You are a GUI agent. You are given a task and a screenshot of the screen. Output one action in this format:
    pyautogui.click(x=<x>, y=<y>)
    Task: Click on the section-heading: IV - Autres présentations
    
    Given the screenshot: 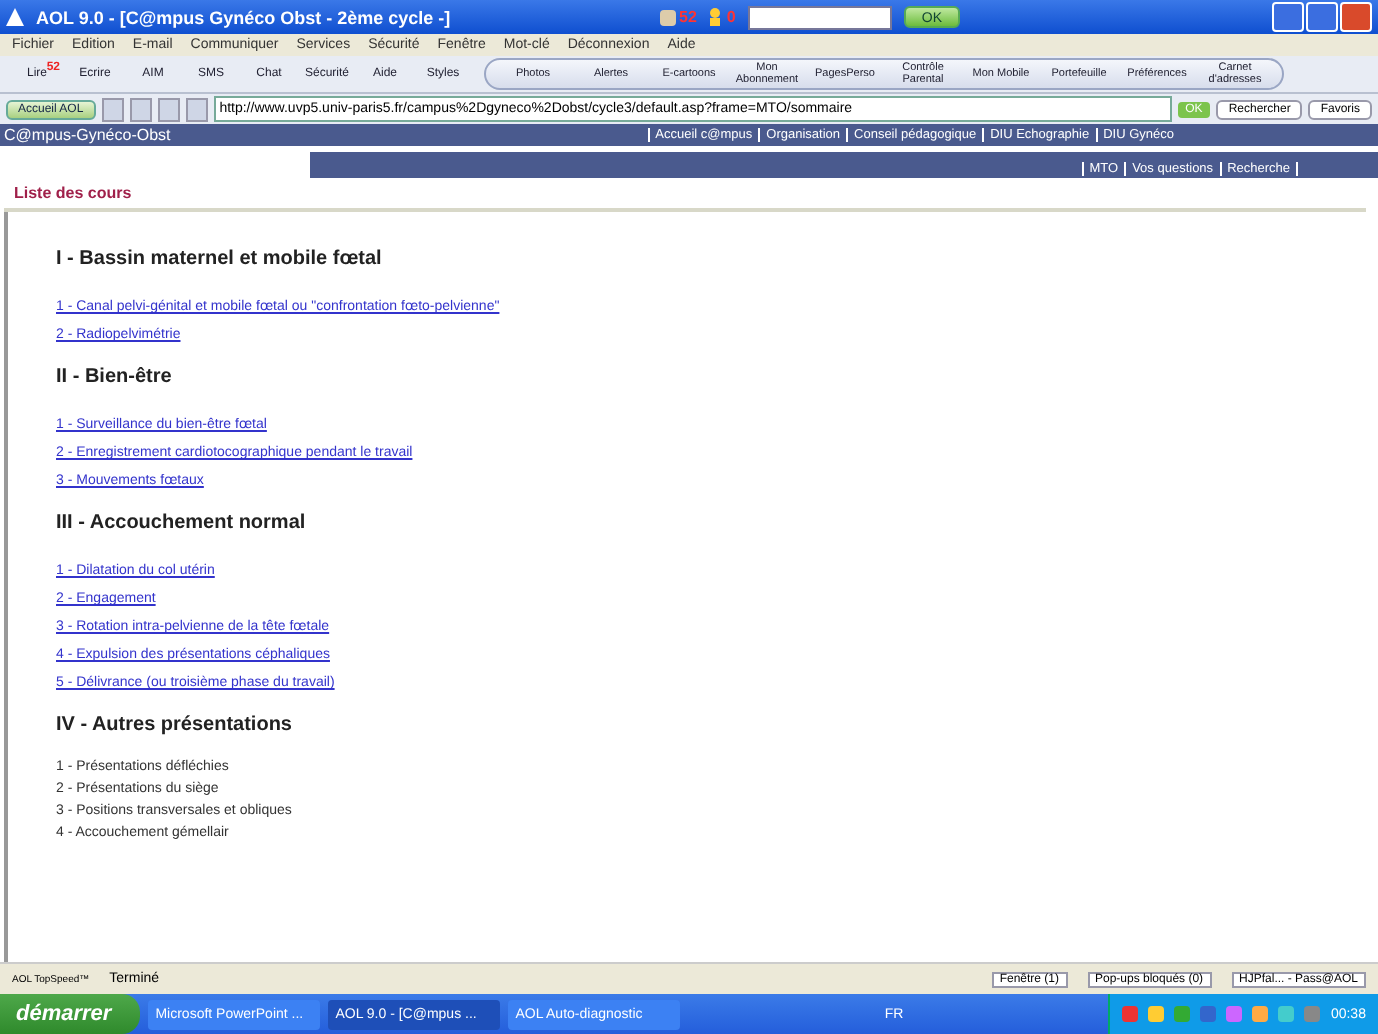 What is the action you would take?
    pyautogui.click(x=175, y=725)
    